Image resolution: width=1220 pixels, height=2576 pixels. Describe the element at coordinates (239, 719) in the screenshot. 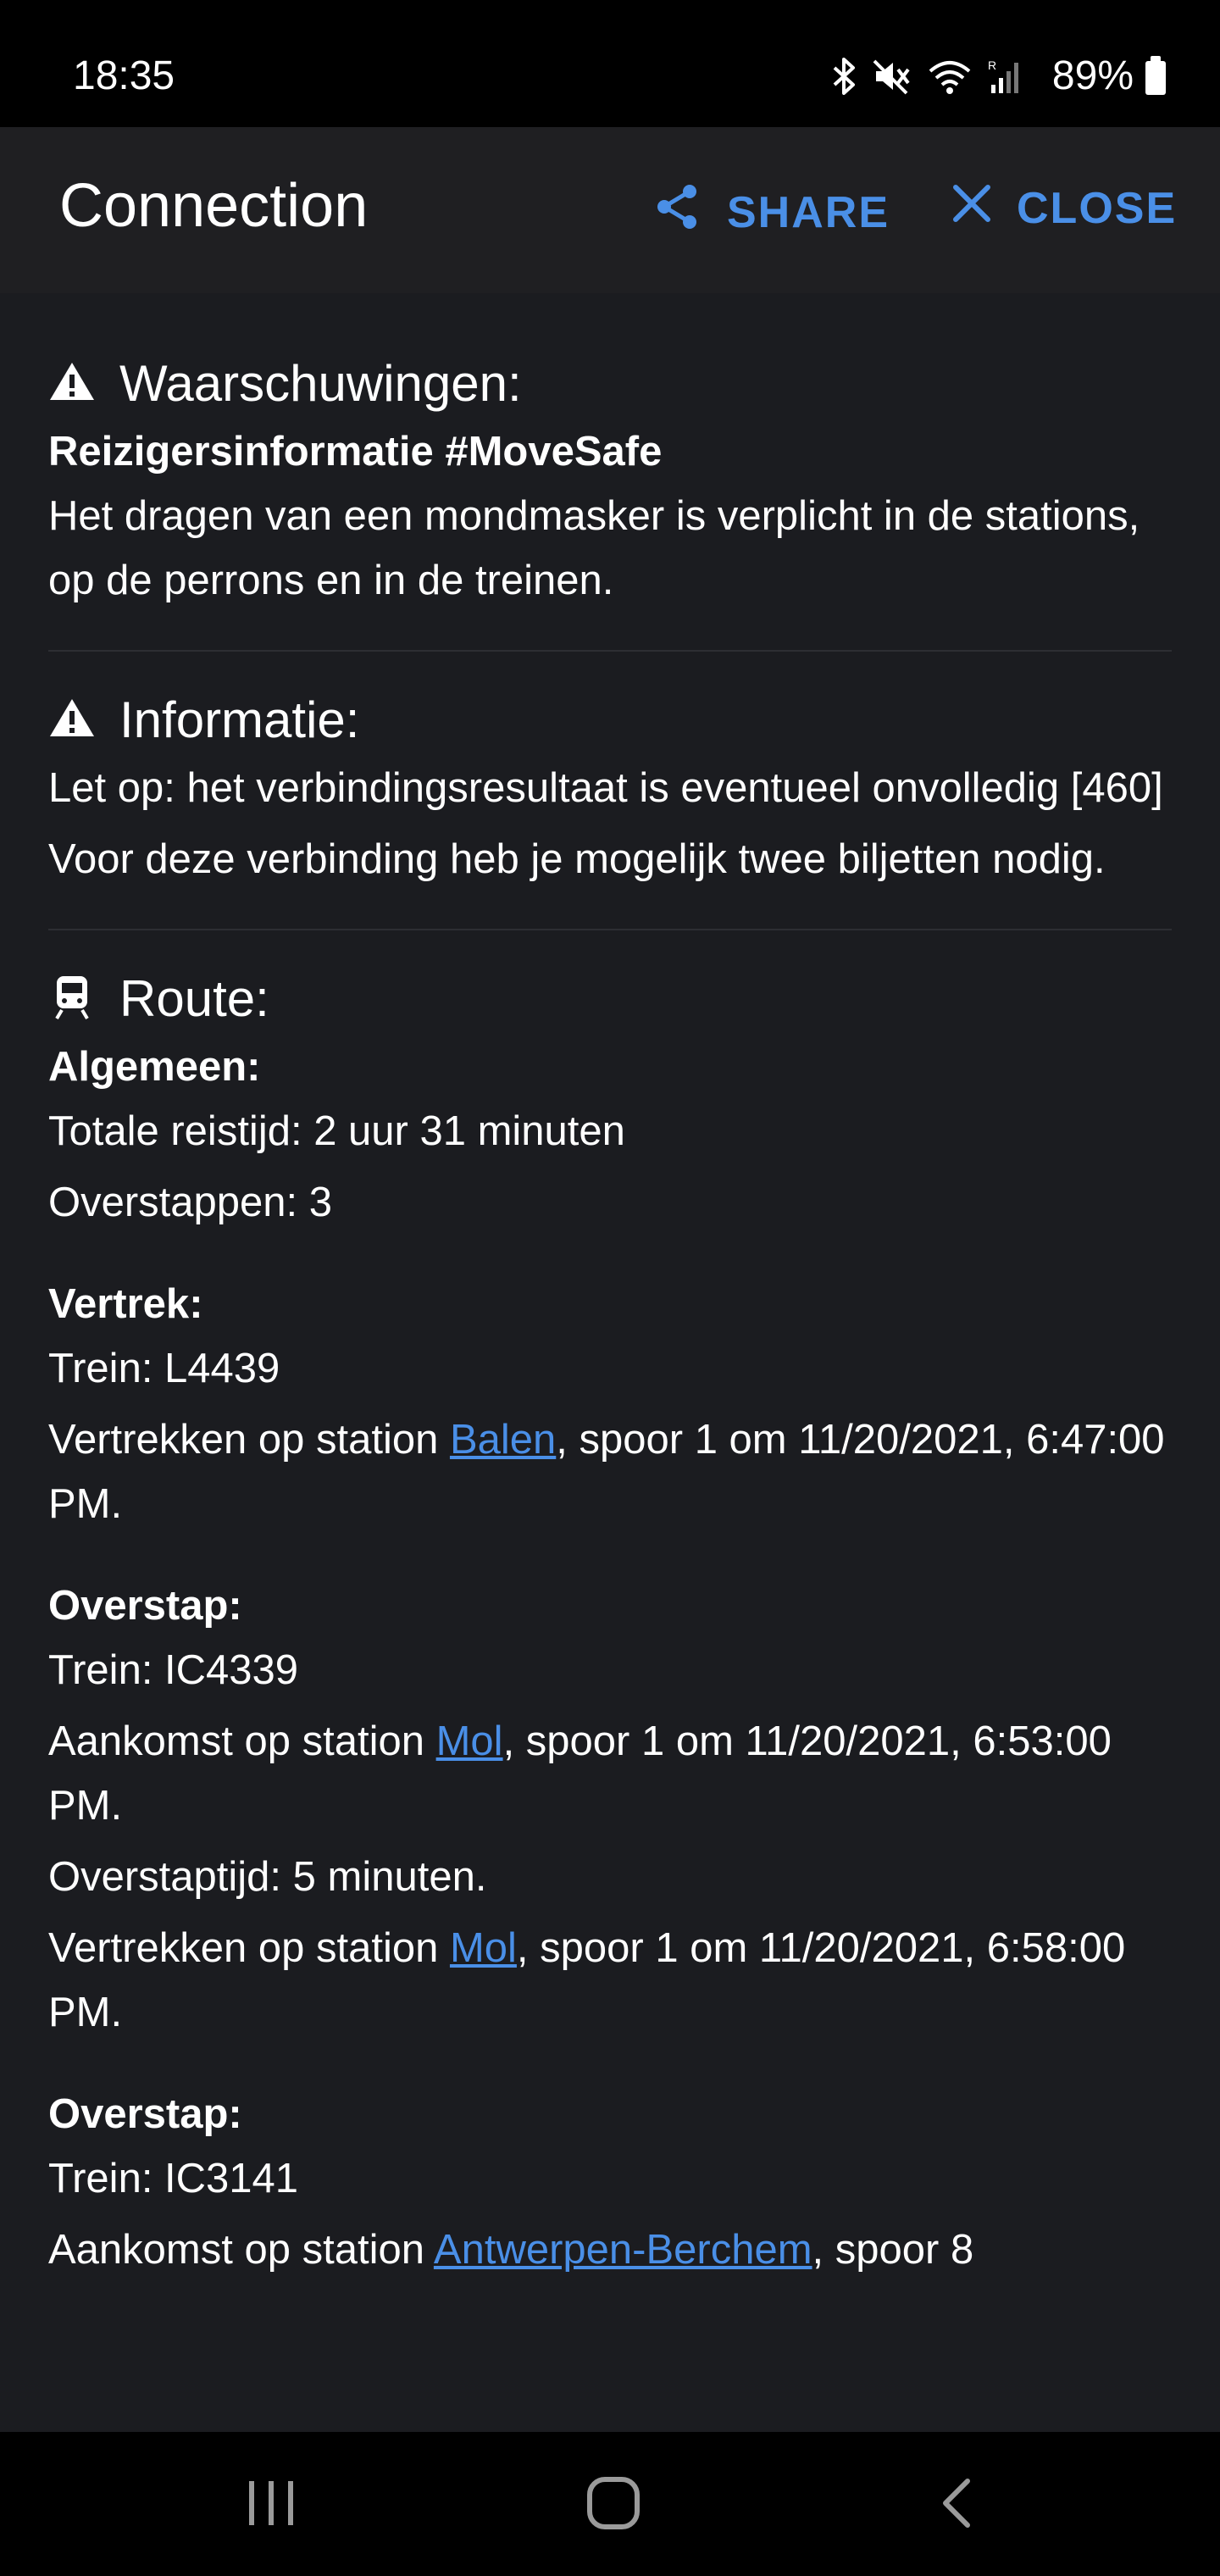

I see `info-title: Informatie:` at that location.